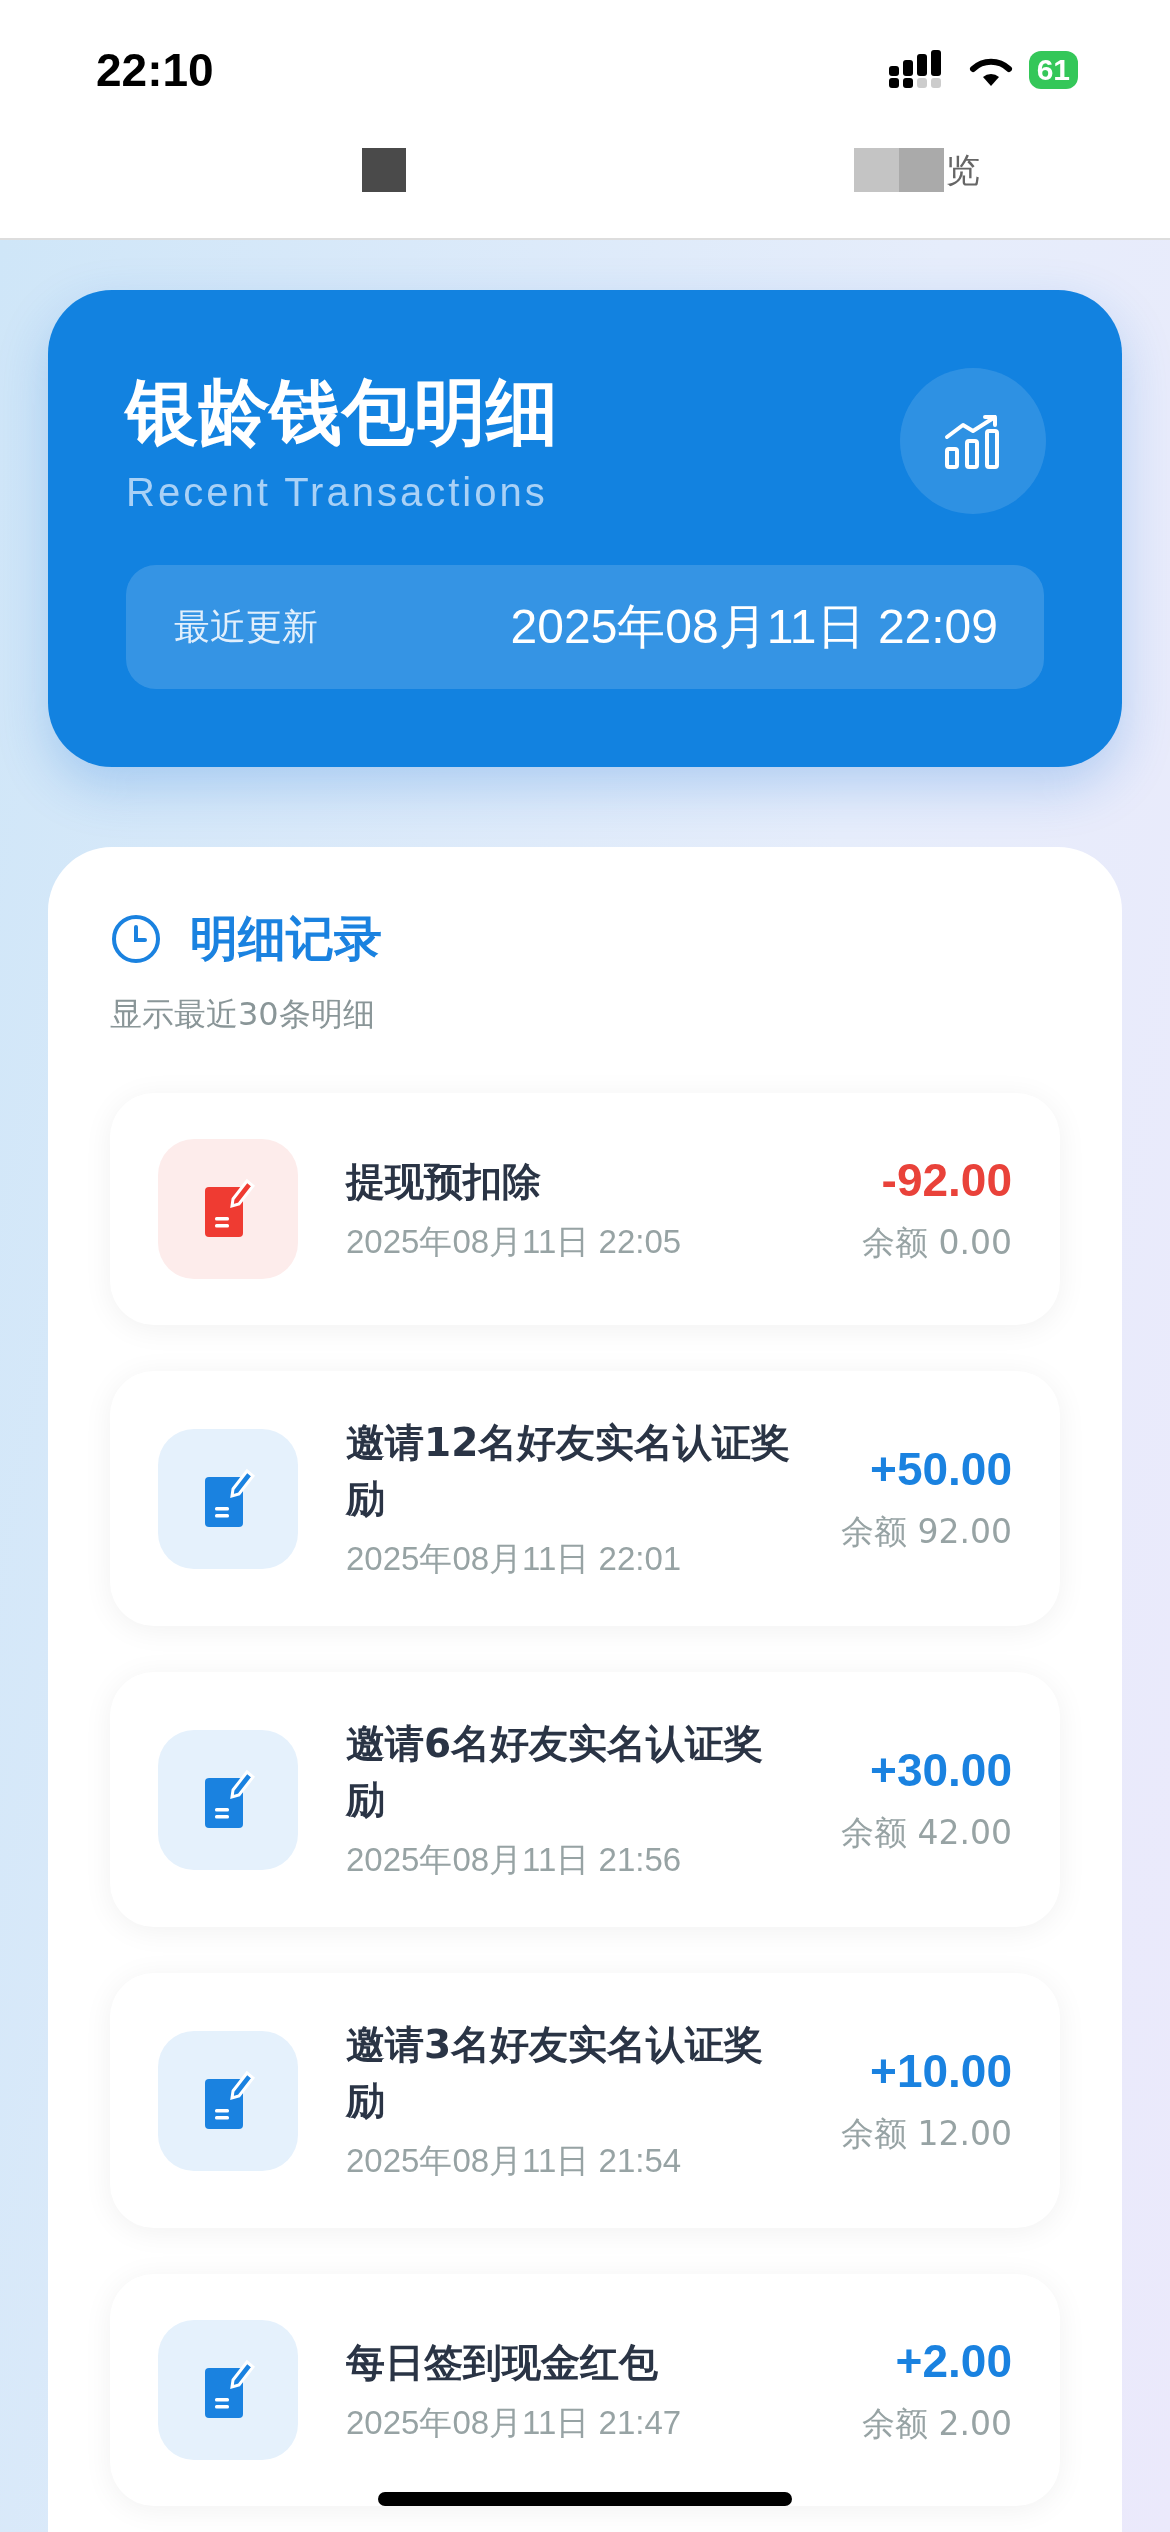  What do you see at coordinates (569, 1471) in the screenshot?
I see `transaction-title: 邀请12名好友实名认证奖励` at bounding box center [569, 1471].